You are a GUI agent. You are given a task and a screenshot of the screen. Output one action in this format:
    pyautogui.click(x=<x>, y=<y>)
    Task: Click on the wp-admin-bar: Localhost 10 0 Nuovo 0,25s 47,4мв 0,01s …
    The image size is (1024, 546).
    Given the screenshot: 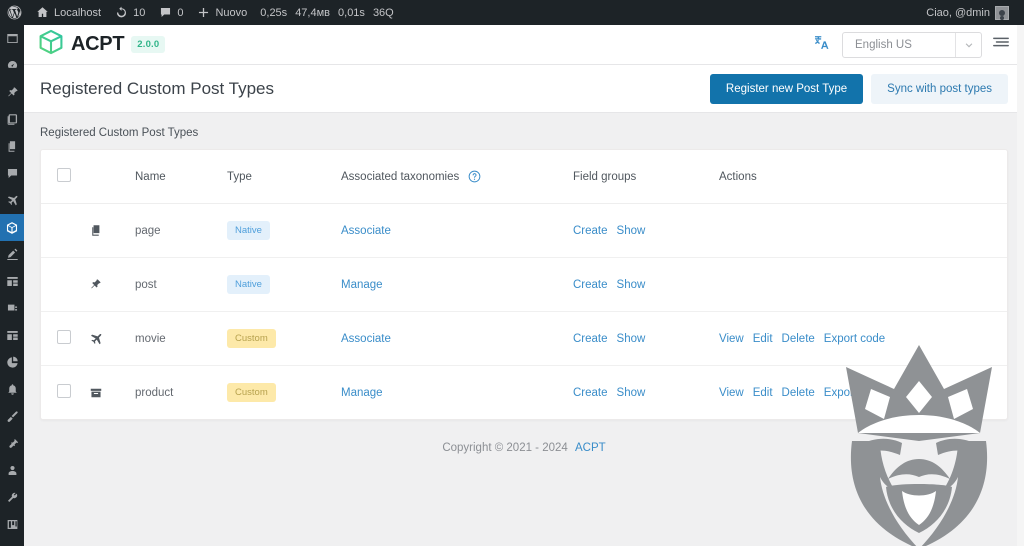 What is the action you would take?
    pyautogui.click(x=512, y=12)
    